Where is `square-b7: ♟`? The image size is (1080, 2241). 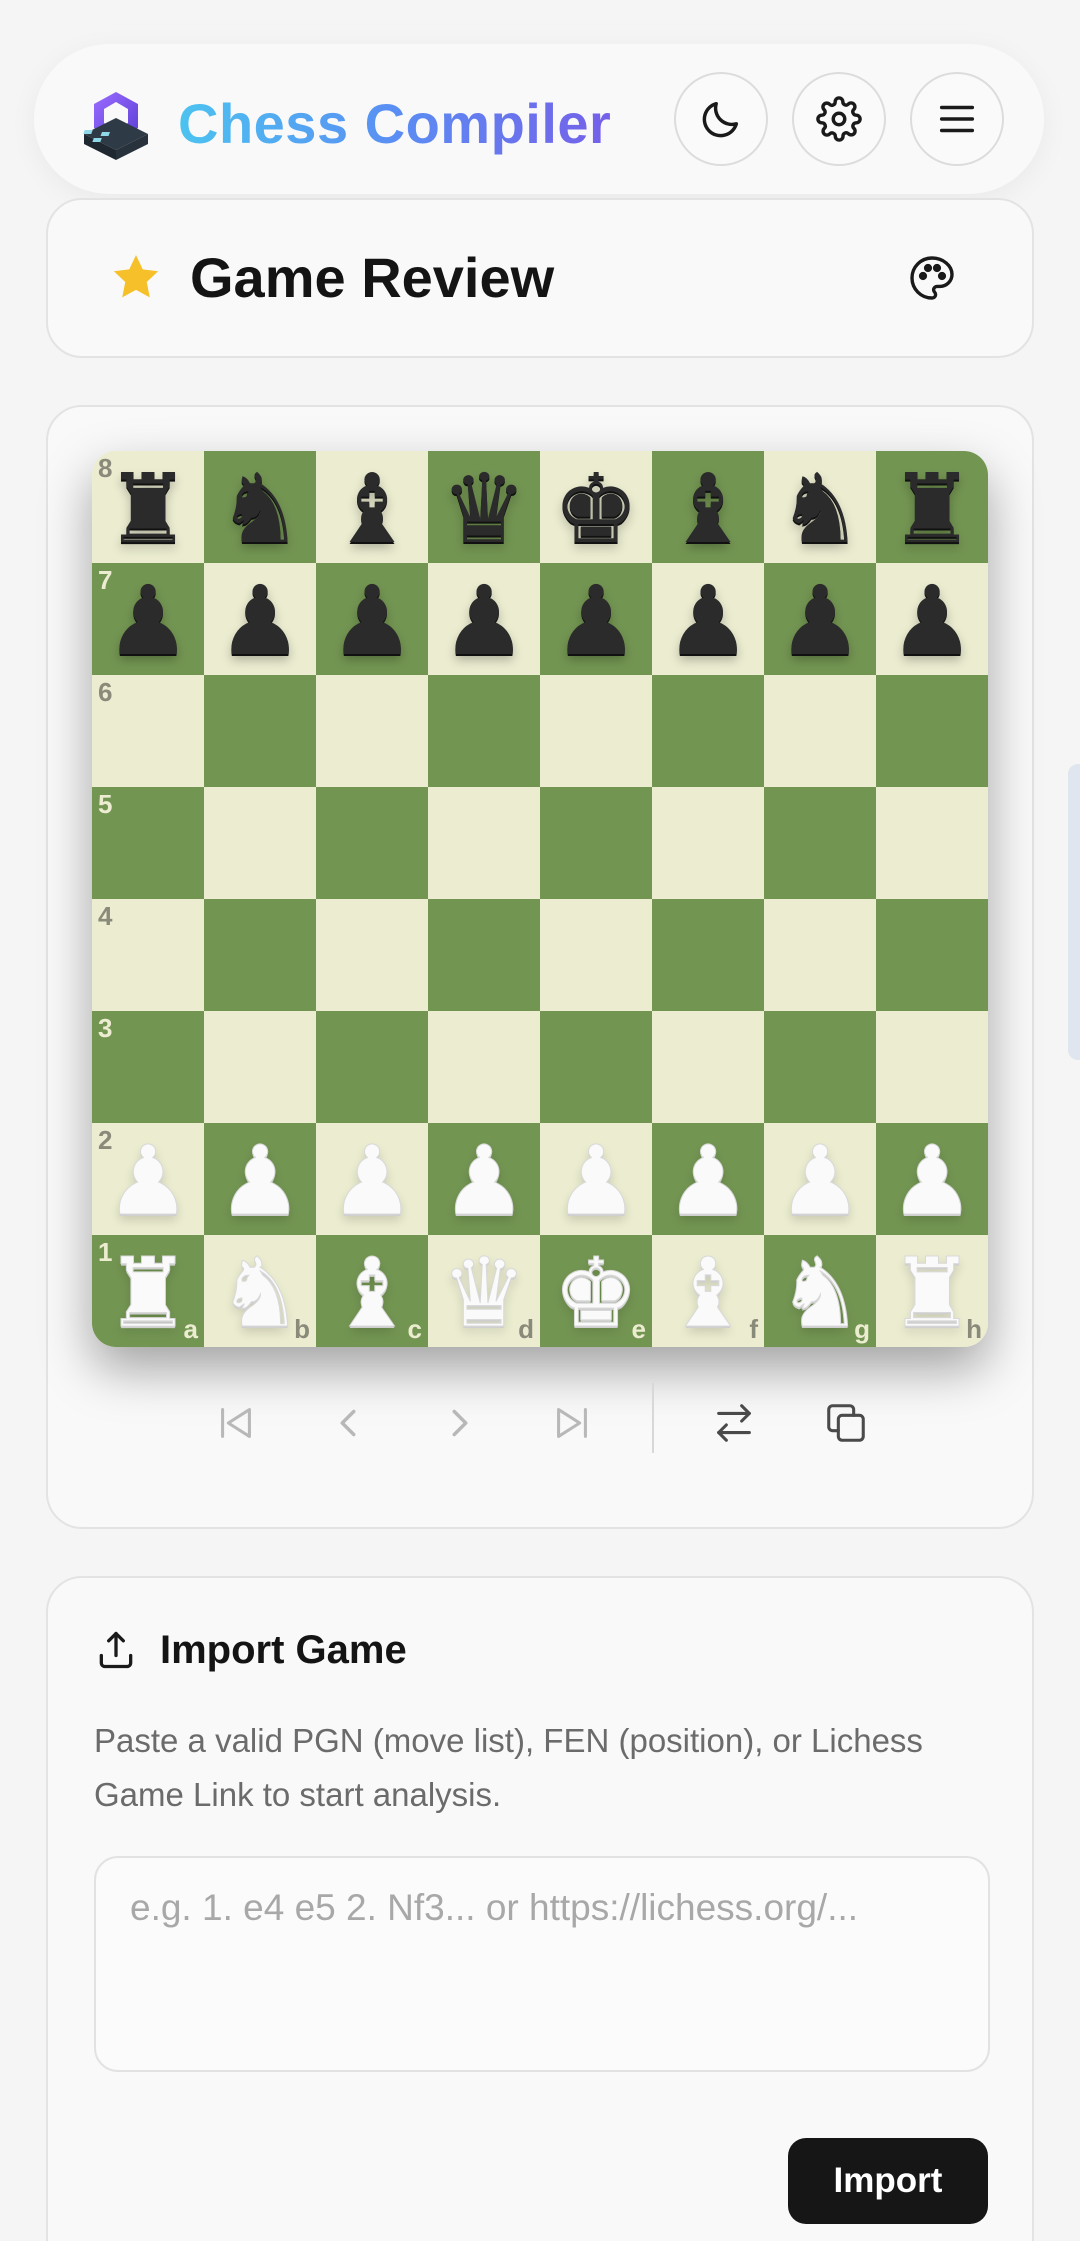
square-b7: ♟ is located at coordinates (260, 619).